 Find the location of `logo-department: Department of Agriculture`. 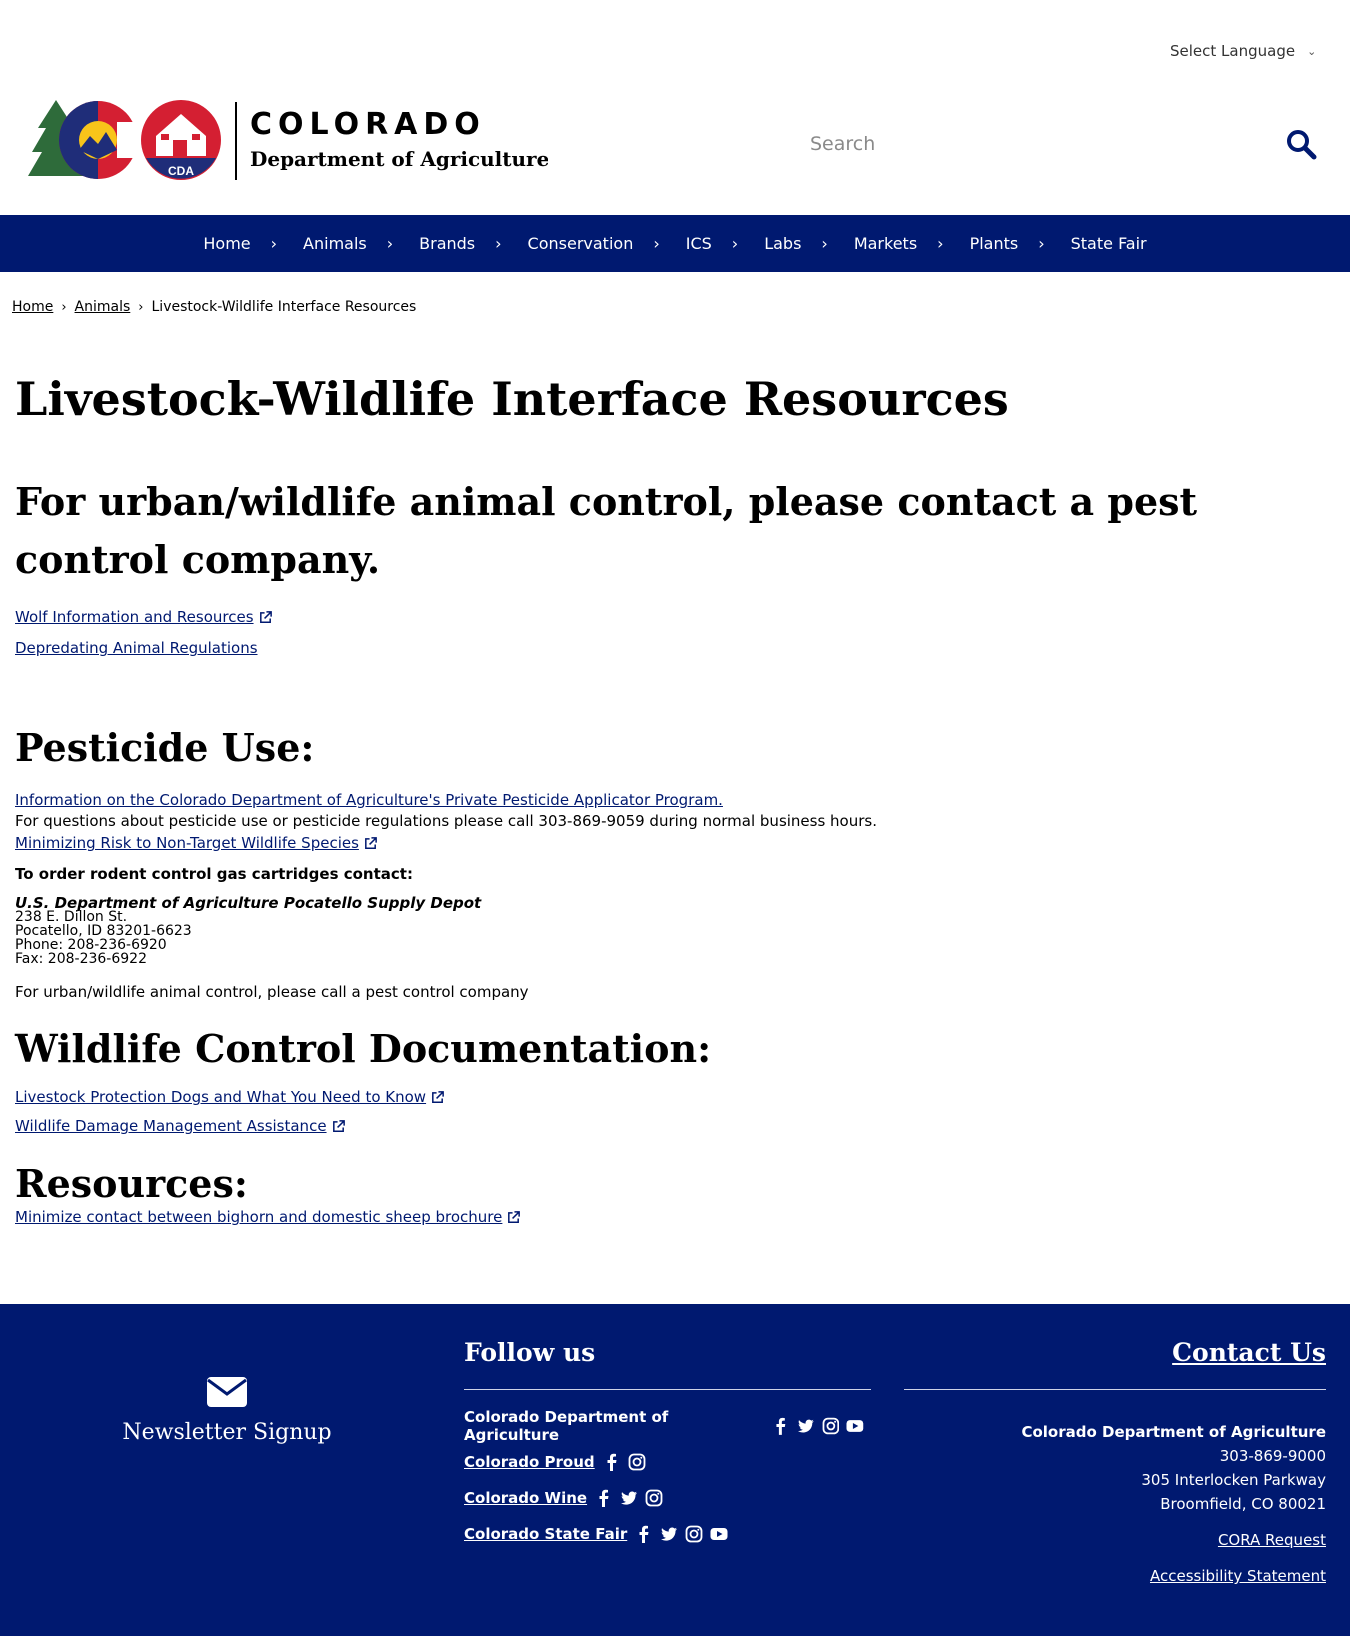

logo-department: Department of Agriculture is located at coordinates (399, 159).